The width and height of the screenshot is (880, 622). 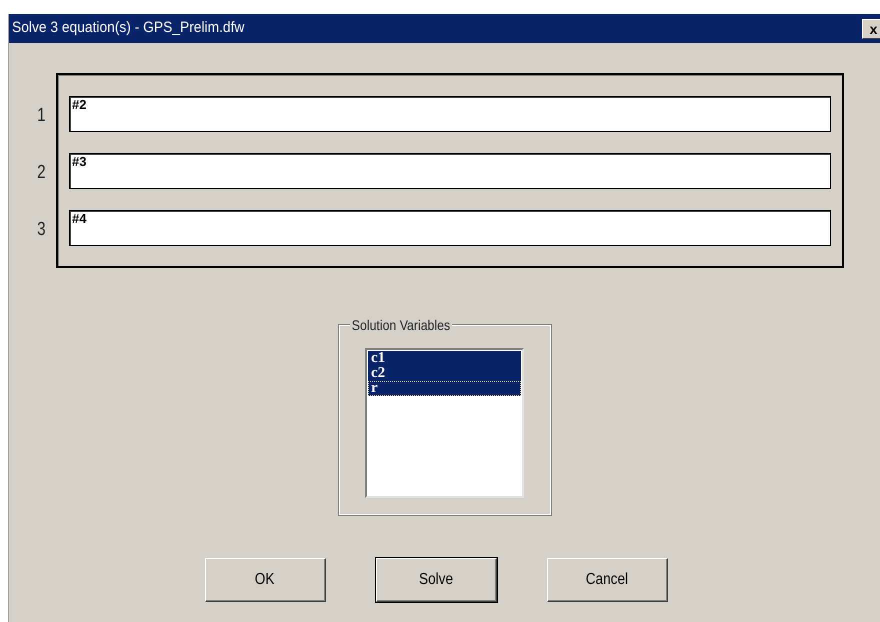 What do you see at coordinates (128, 28) in the screenshot?
I see `window-title: Solve 3 equation(s) - GPS_Prelim.dfw` at bounding box center [128, 28].